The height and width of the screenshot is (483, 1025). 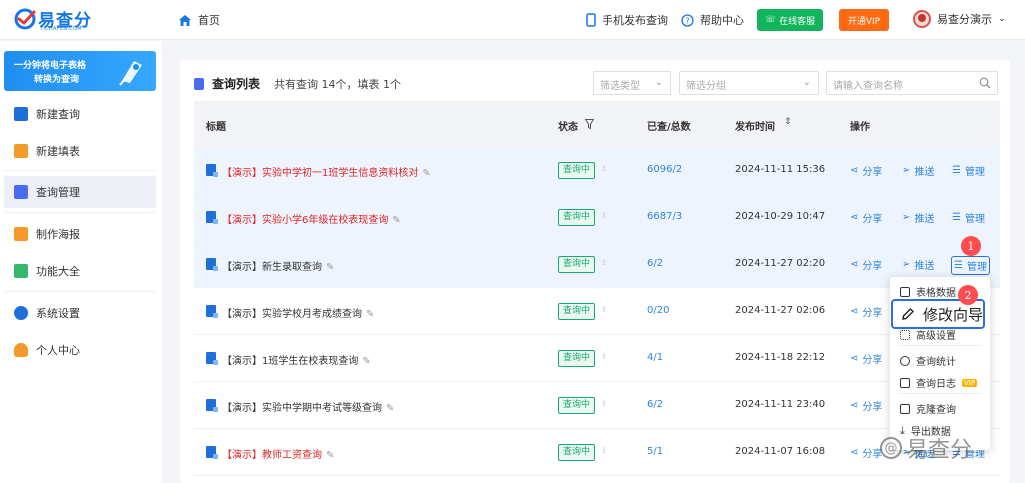 What do you see at coordinates (939, 382) in the screenshot?
I see `menu-item-query-log: 查询日志 VIP` at bounding box center [939, 382].